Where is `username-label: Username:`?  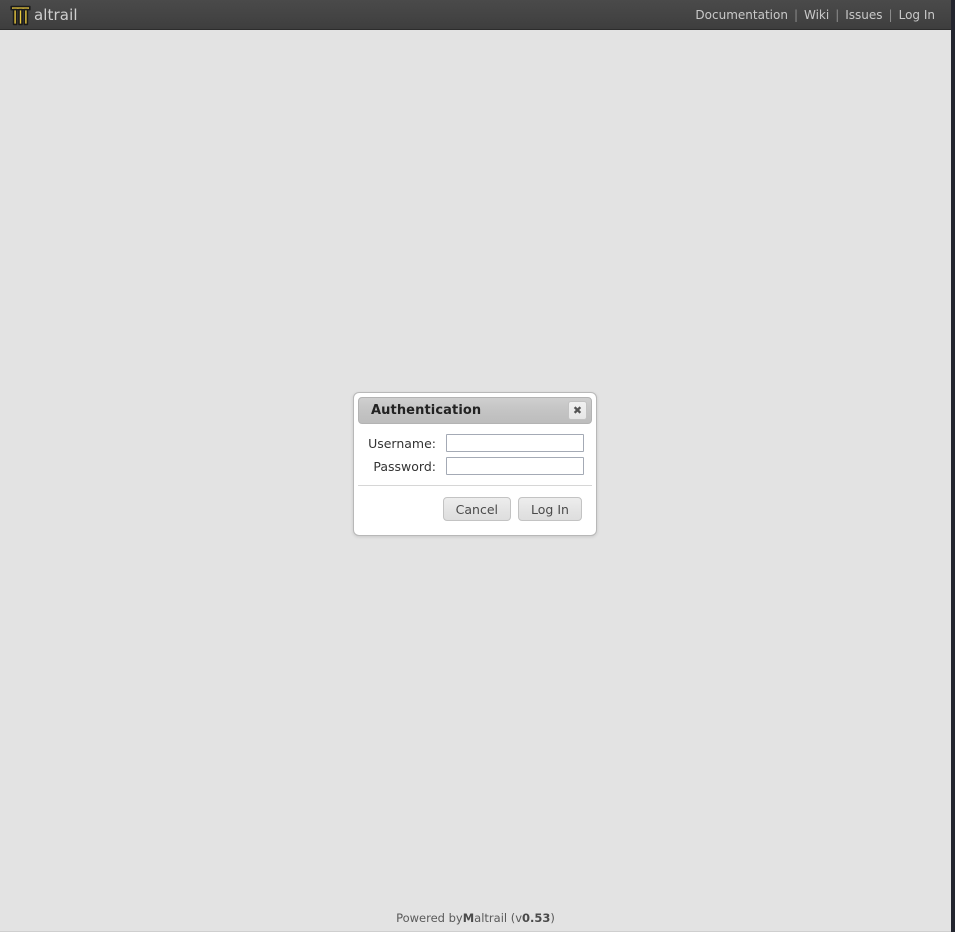 username-label: Username: is located at coordinates (402, 443).